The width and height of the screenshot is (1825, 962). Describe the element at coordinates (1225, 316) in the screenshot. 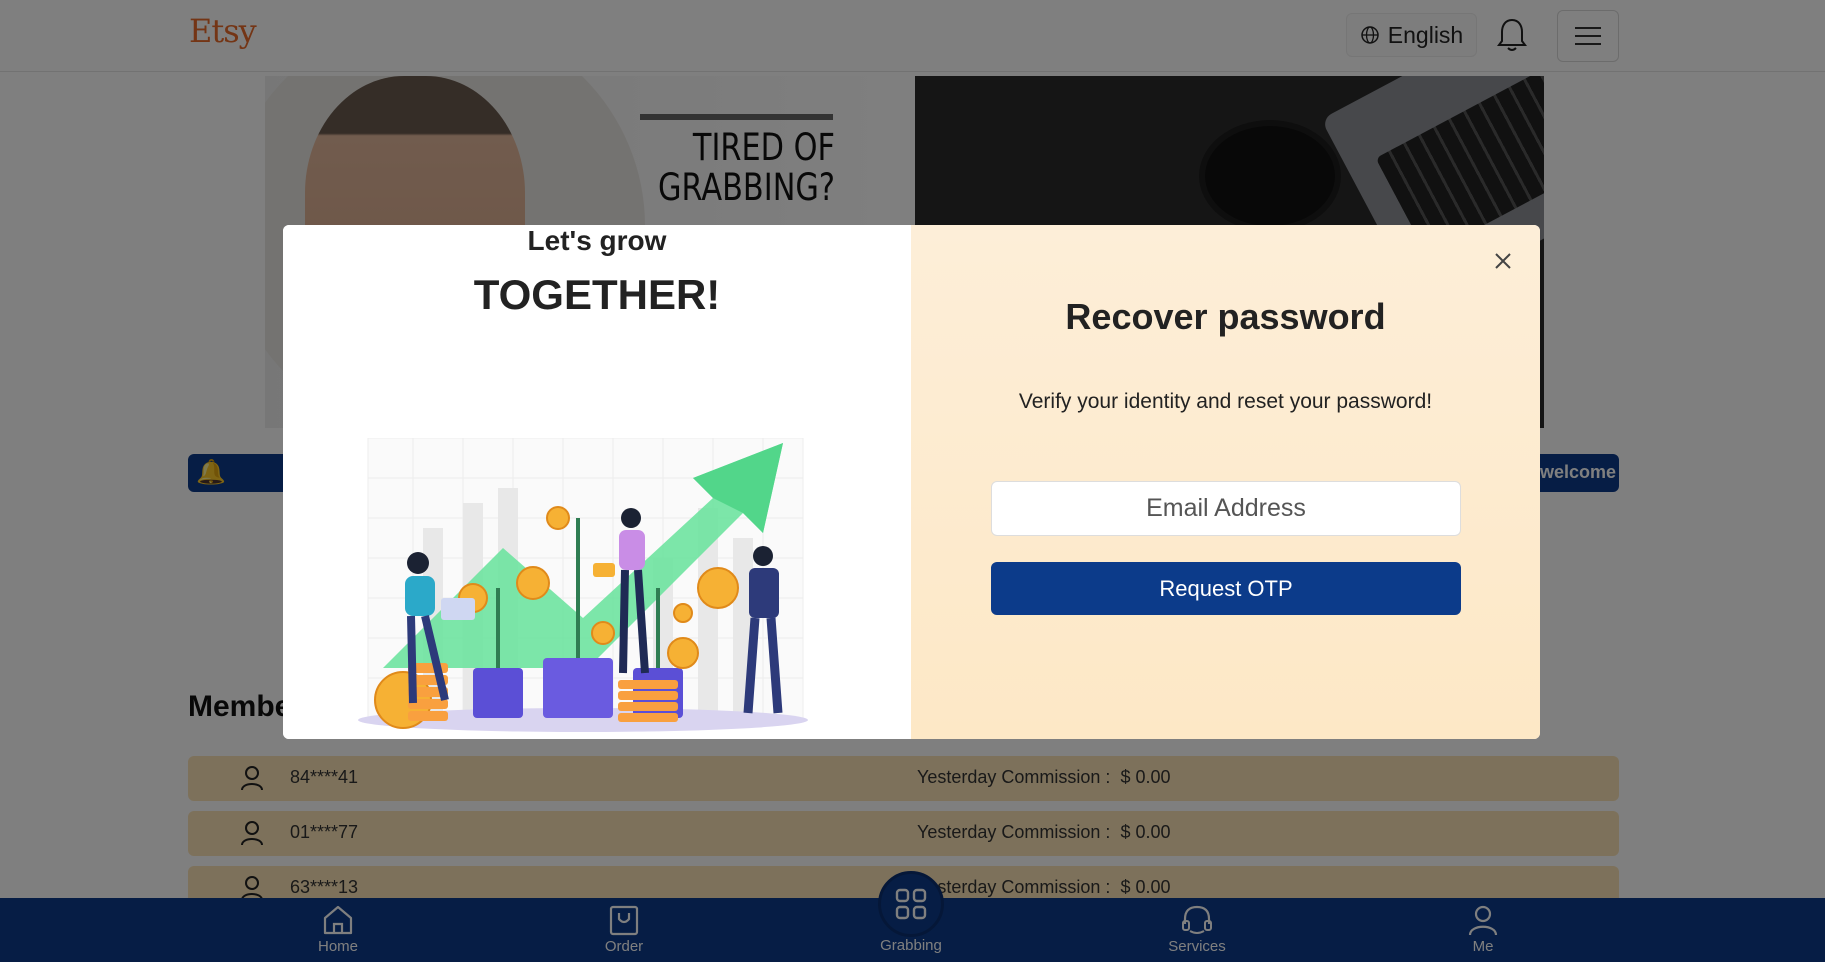

I see `modal-title: Recover password` at that location.